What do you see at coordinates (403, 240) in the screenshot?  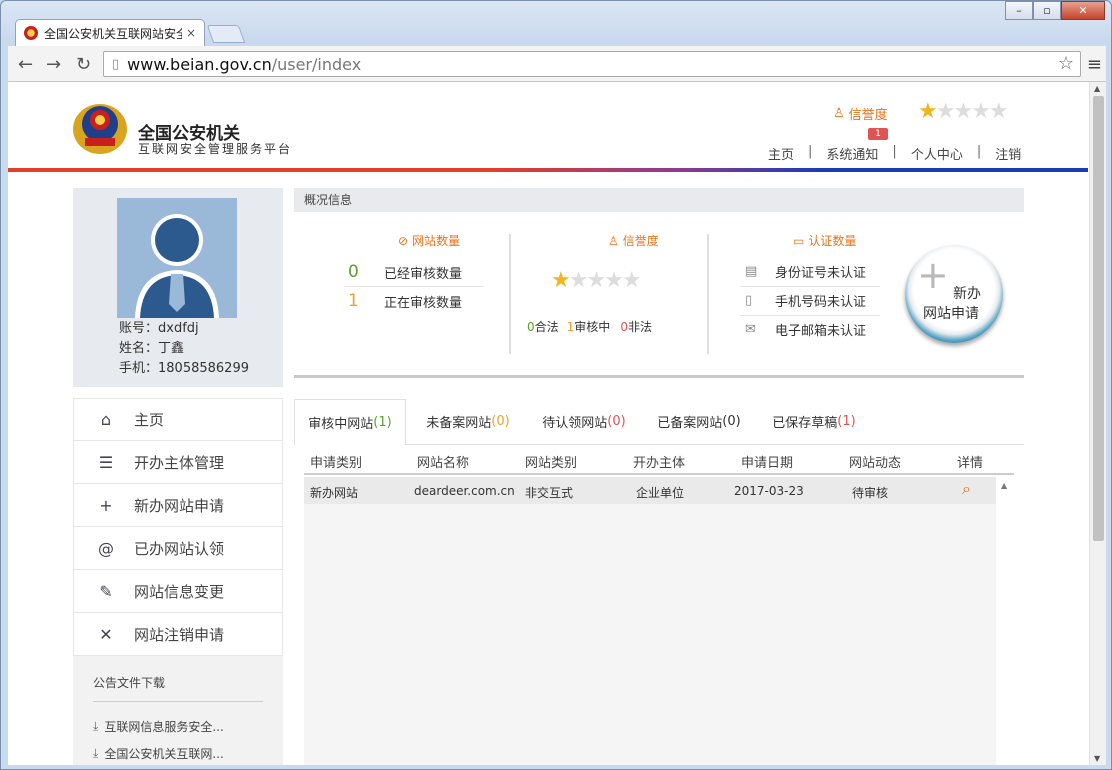 I see `compass-icon: ⊘` at bounding box center [403, 240].